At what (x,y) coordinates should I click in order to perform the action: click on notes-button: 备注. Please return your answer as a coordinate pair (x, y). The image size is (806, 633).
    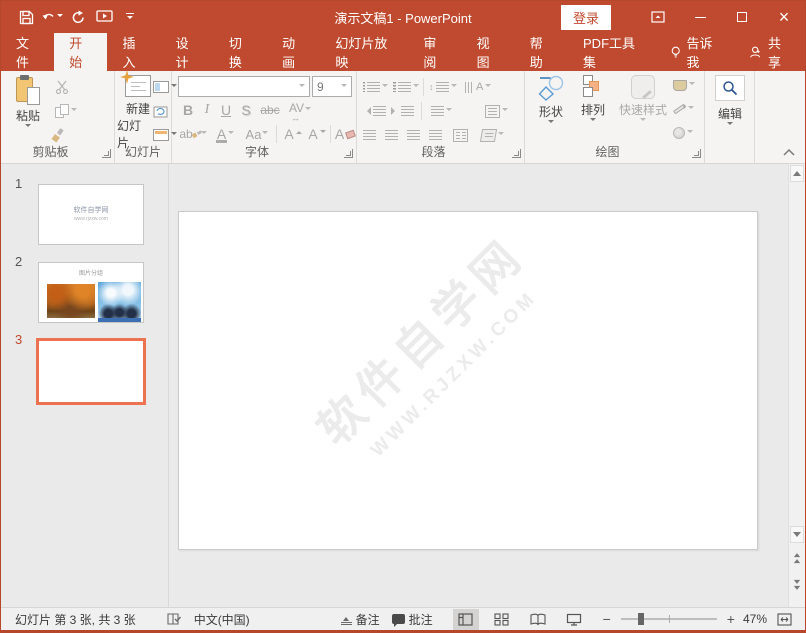
    Looking at the image, I should click on (360, 619).